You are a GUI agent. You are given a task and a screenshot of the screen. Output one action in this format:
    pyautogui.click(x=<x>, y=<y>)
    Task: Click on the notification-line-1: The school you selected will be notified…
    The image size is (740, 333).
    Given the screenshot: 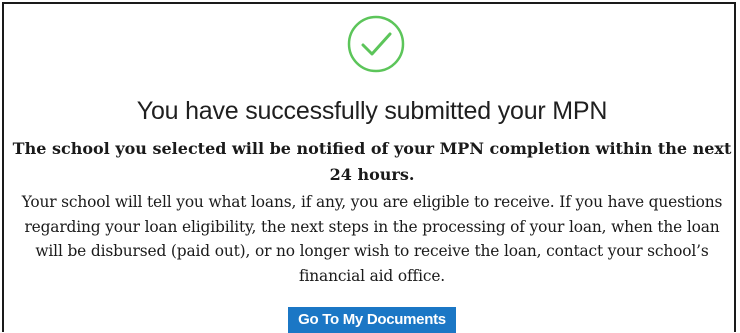 What is the action you would take?
    pyautogui.click(x=372, y=148)
    